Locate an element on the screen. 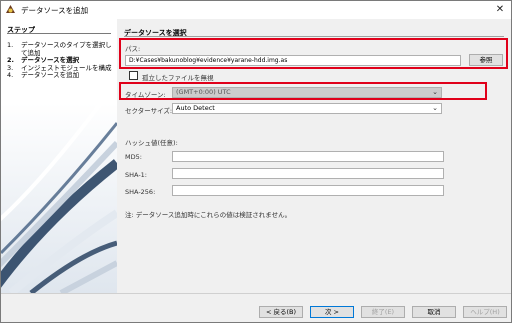 This screenshot has height=323, width=512. ignore-orphans-label: 孤立したファイルを無視 is located at coordinates (178, 78).